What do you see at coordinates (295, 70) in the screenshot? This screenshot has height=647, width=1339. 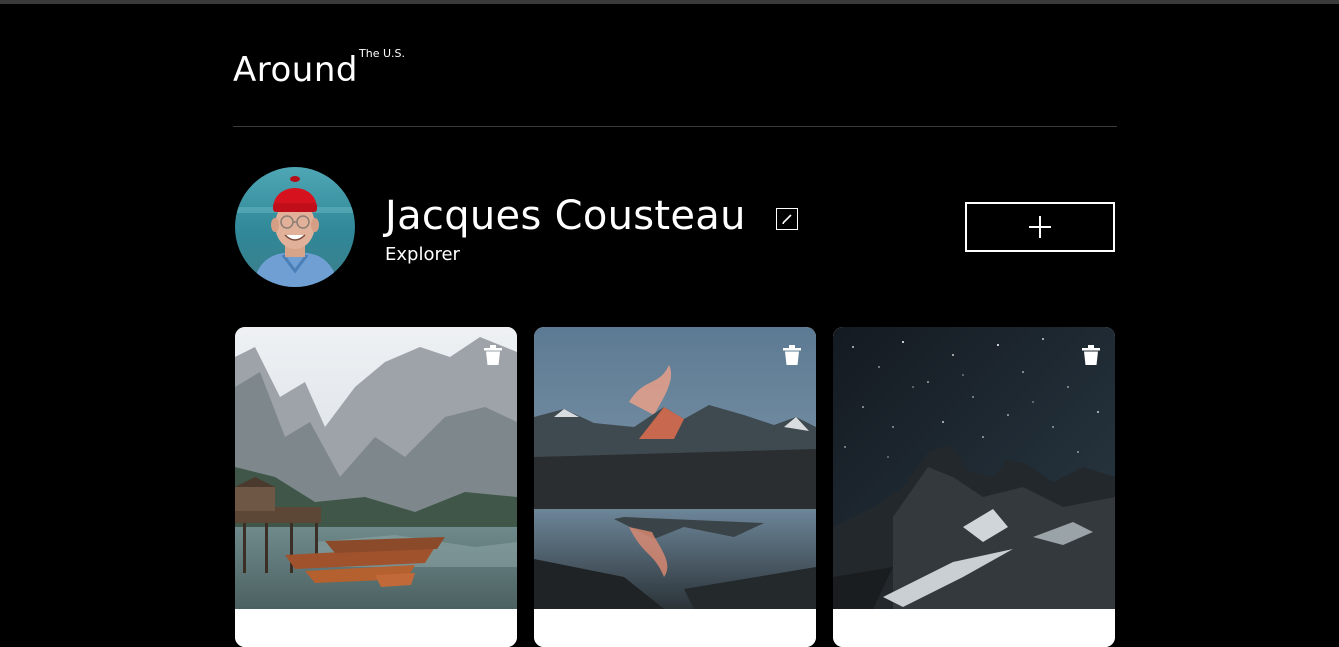 I see `logo-main-text: Around` at bounding box center [295, 70].